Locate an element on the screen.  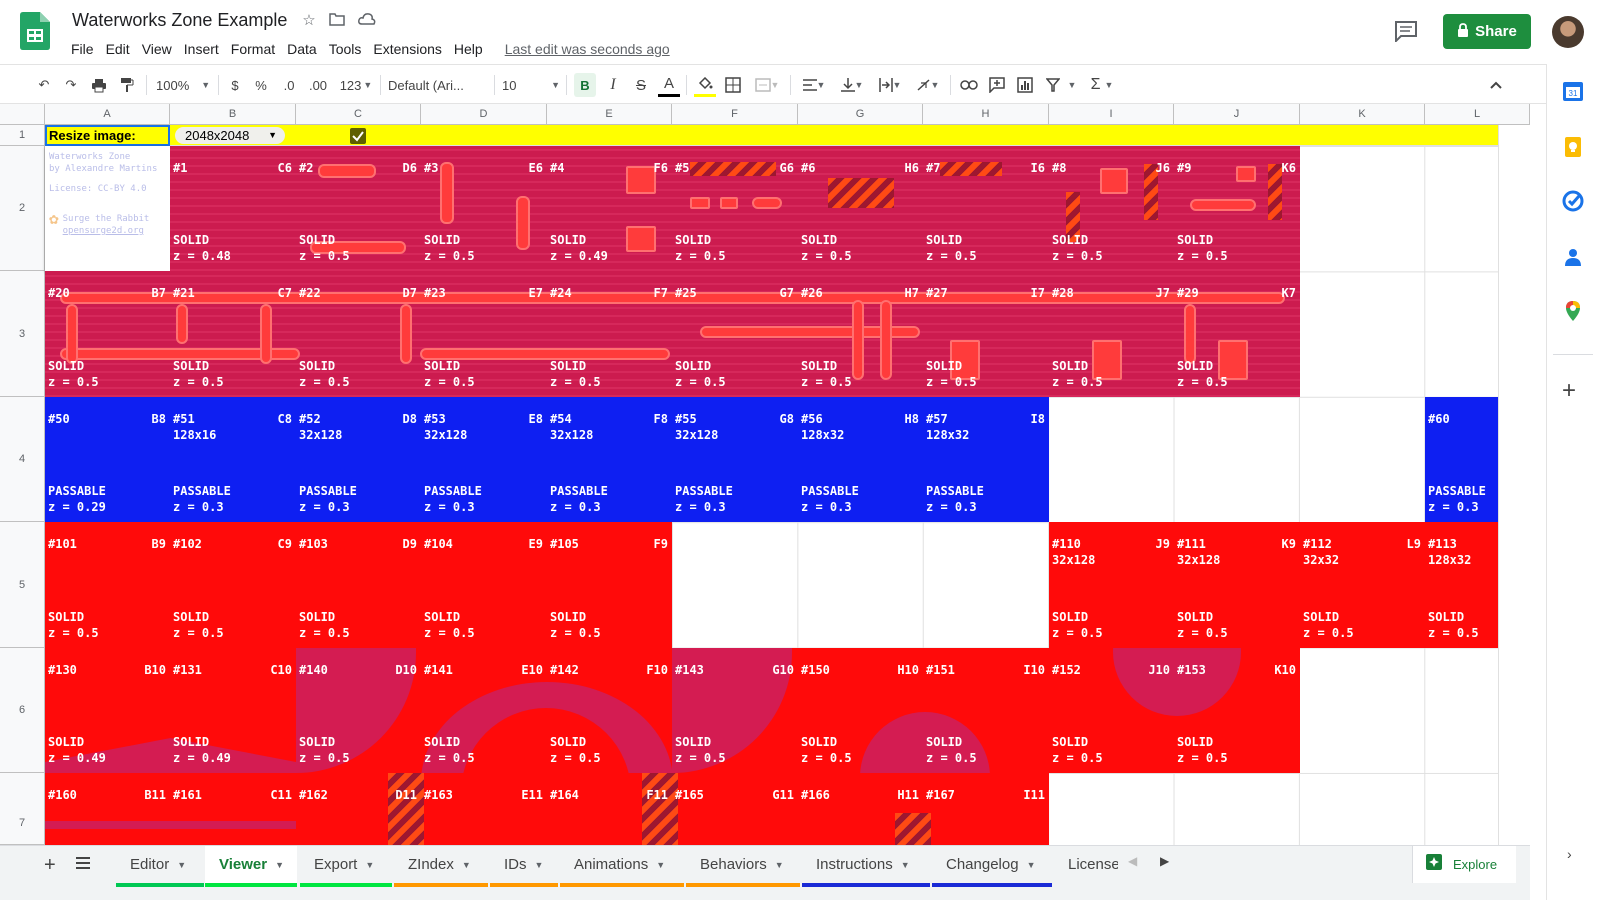
tile: #53 32x128 E8 PASSABLE z = 0.3 is located at coordinates (484, 459).